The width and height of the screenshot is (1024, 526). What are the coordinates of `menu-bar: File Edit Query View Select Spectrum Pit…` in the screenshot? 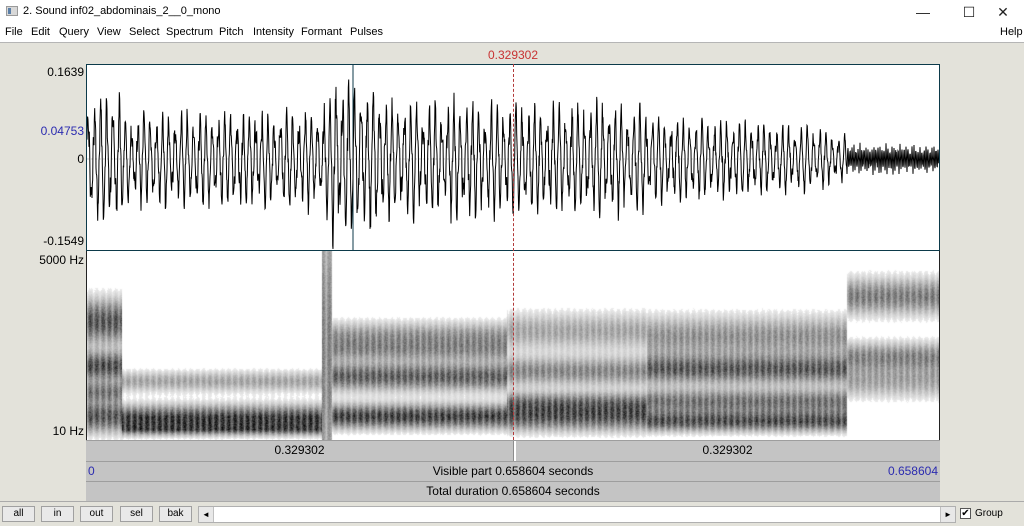 It's located at (512, 33).